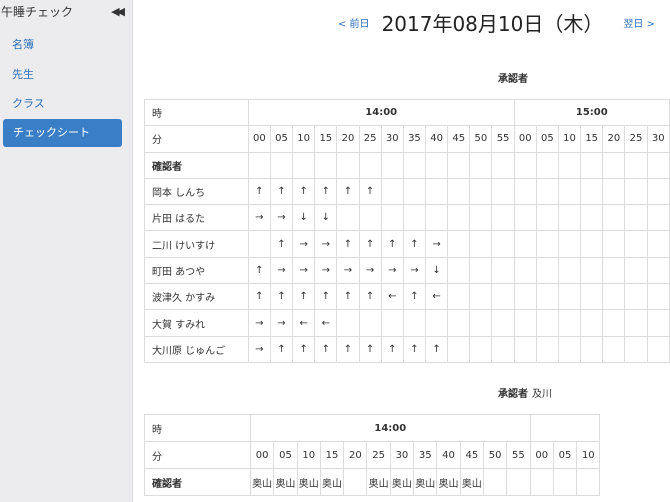 This screenshot has width=670, height=502. What do you see at coordinates (66, 45) in the screenshot?
I see `sidebar-item-roster: 名簿` at bounding box center [66, 45].